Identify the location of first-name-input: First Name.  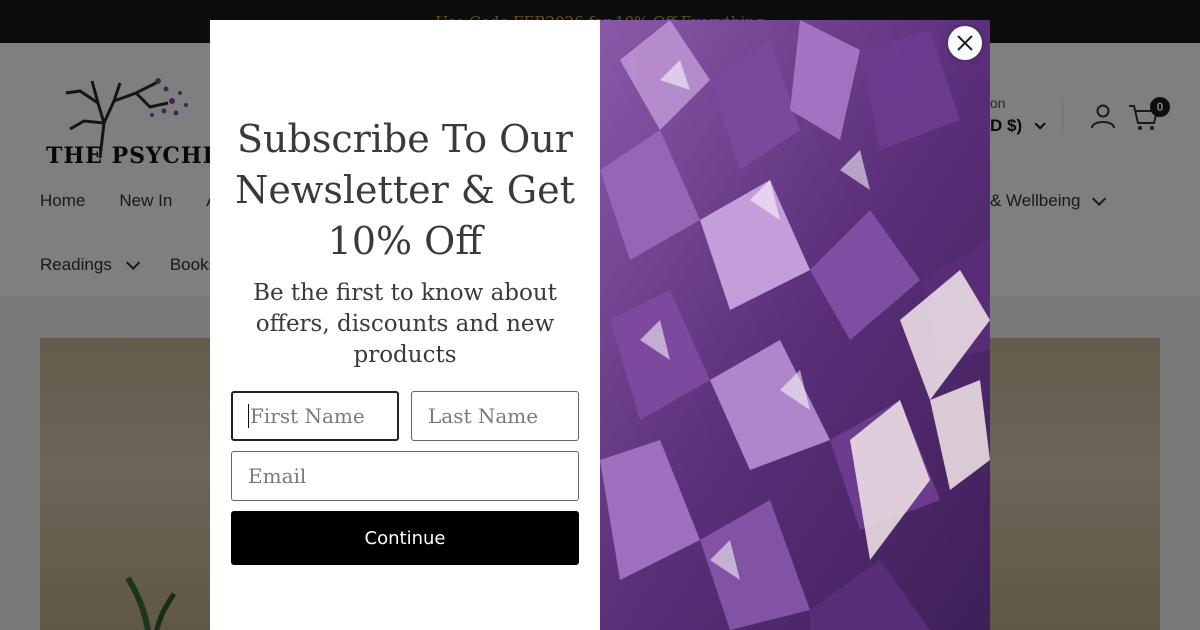
(315, 416).